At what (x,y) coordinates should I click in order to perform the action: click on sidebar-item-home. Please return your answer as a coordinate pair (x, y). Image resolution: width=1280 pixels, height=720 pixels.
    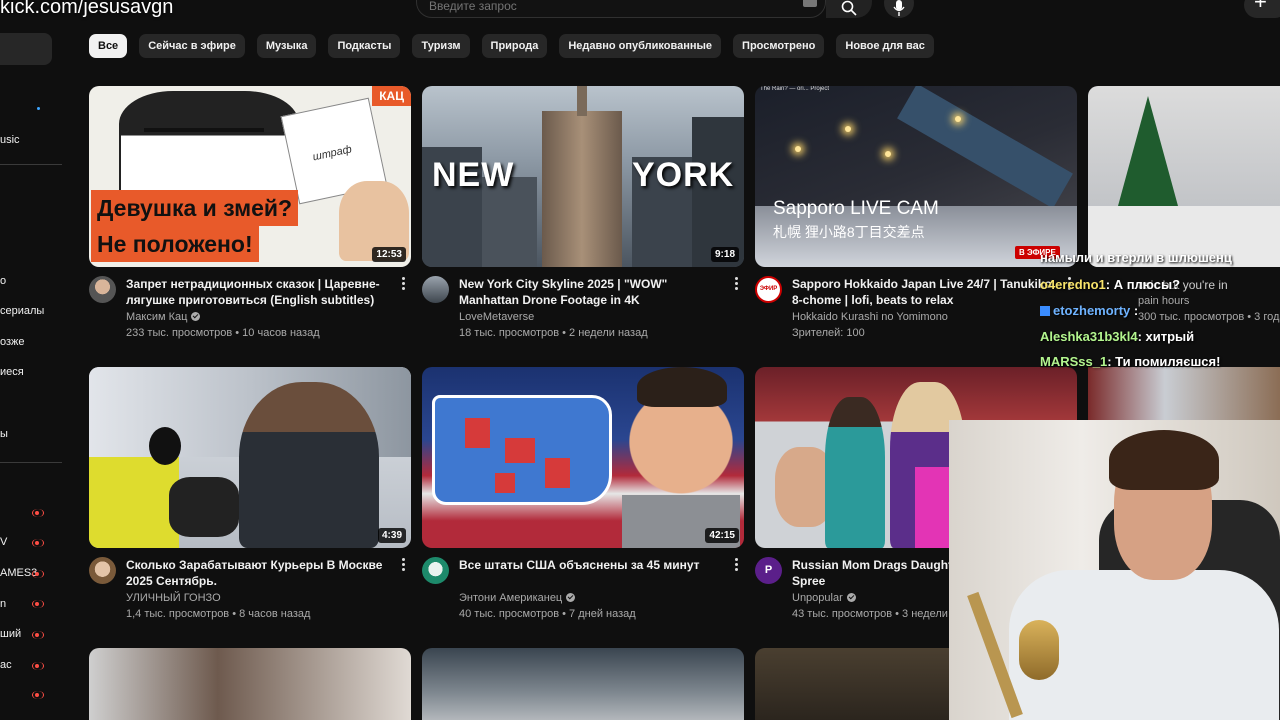
    Looking at the image, I should click on (26, 49).